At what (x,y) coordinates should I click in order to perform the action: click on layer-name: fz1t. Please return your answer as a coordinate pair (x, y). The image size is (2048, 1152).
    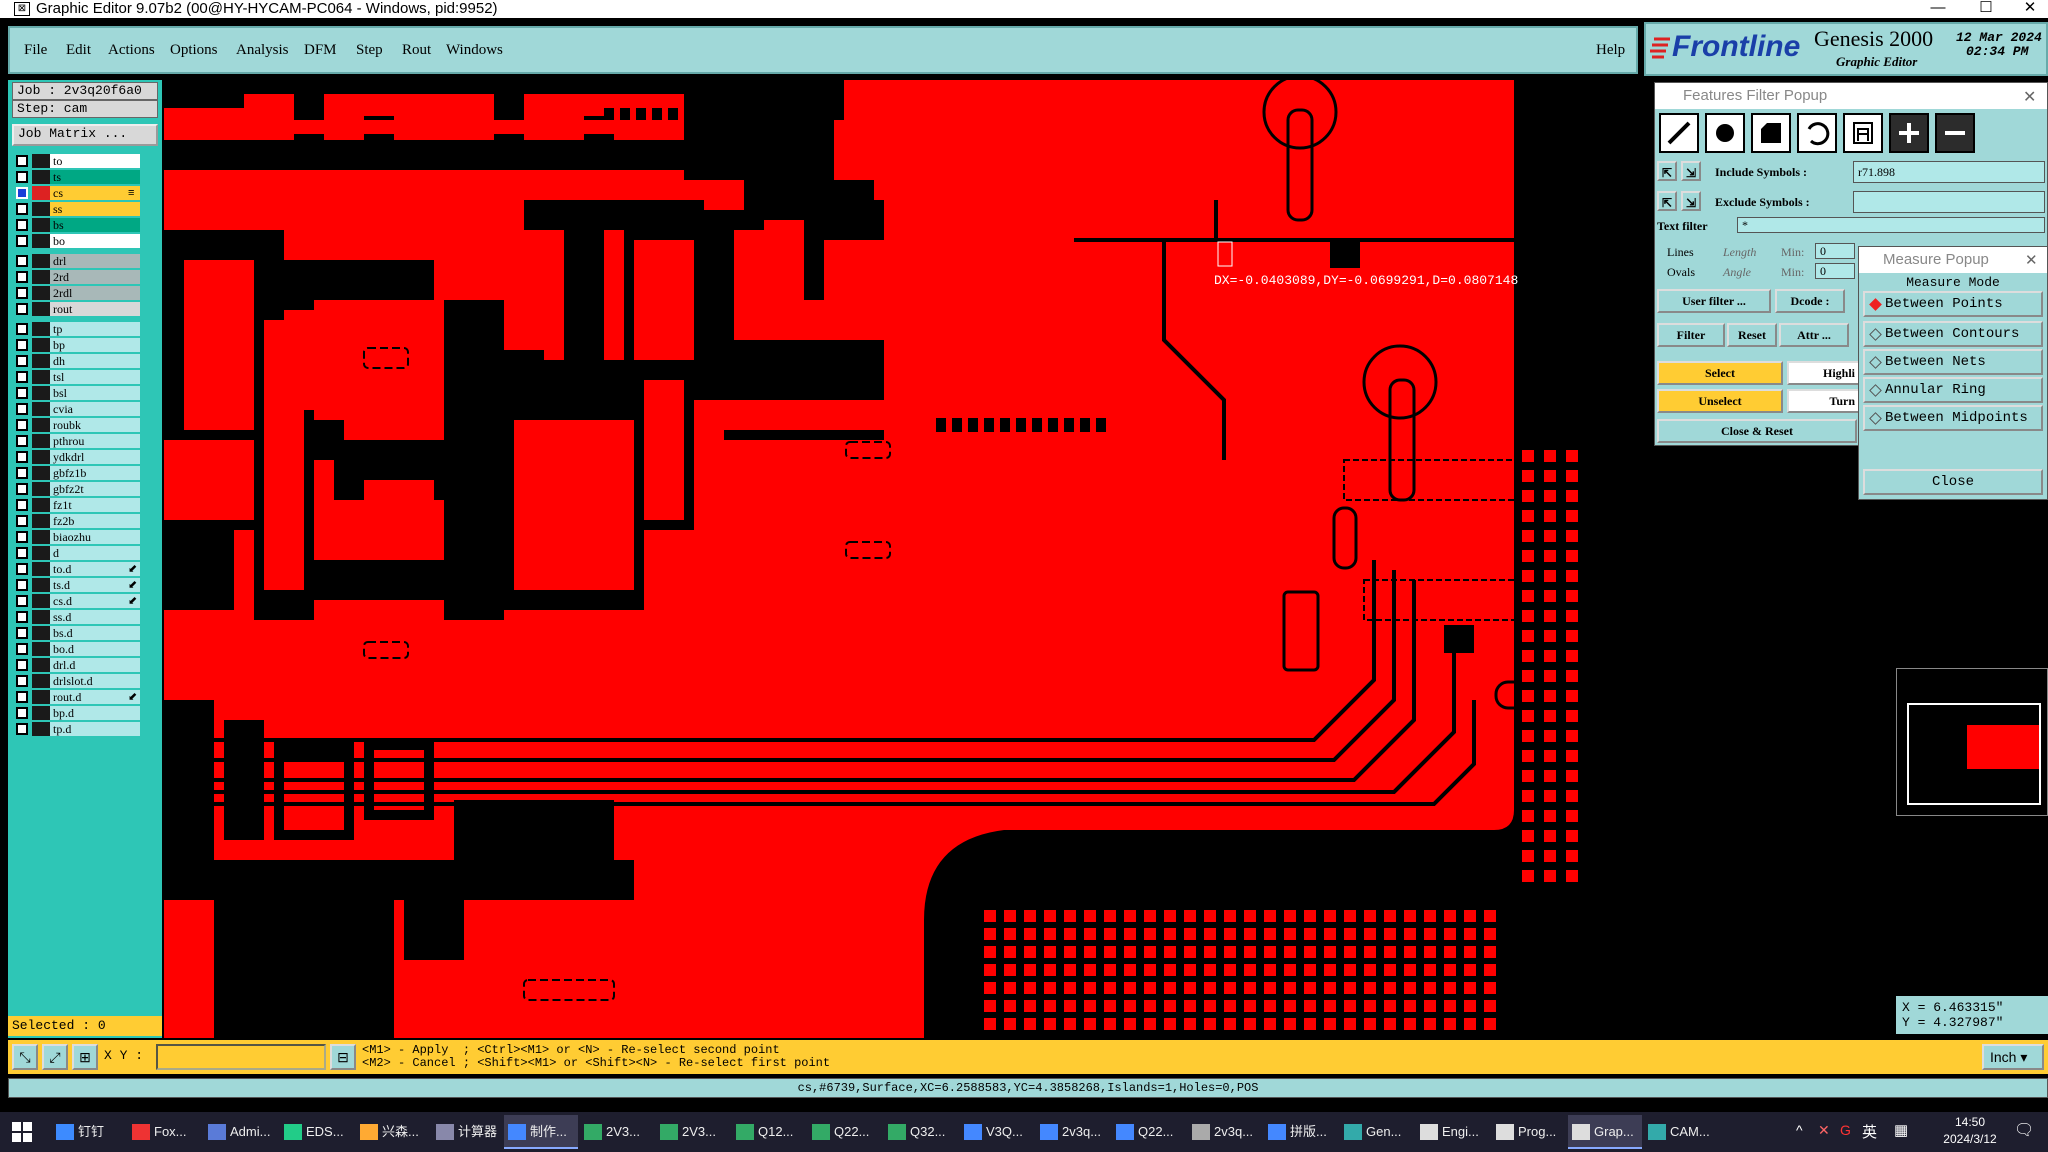
    Looking at the image, I should click on (95, 505).